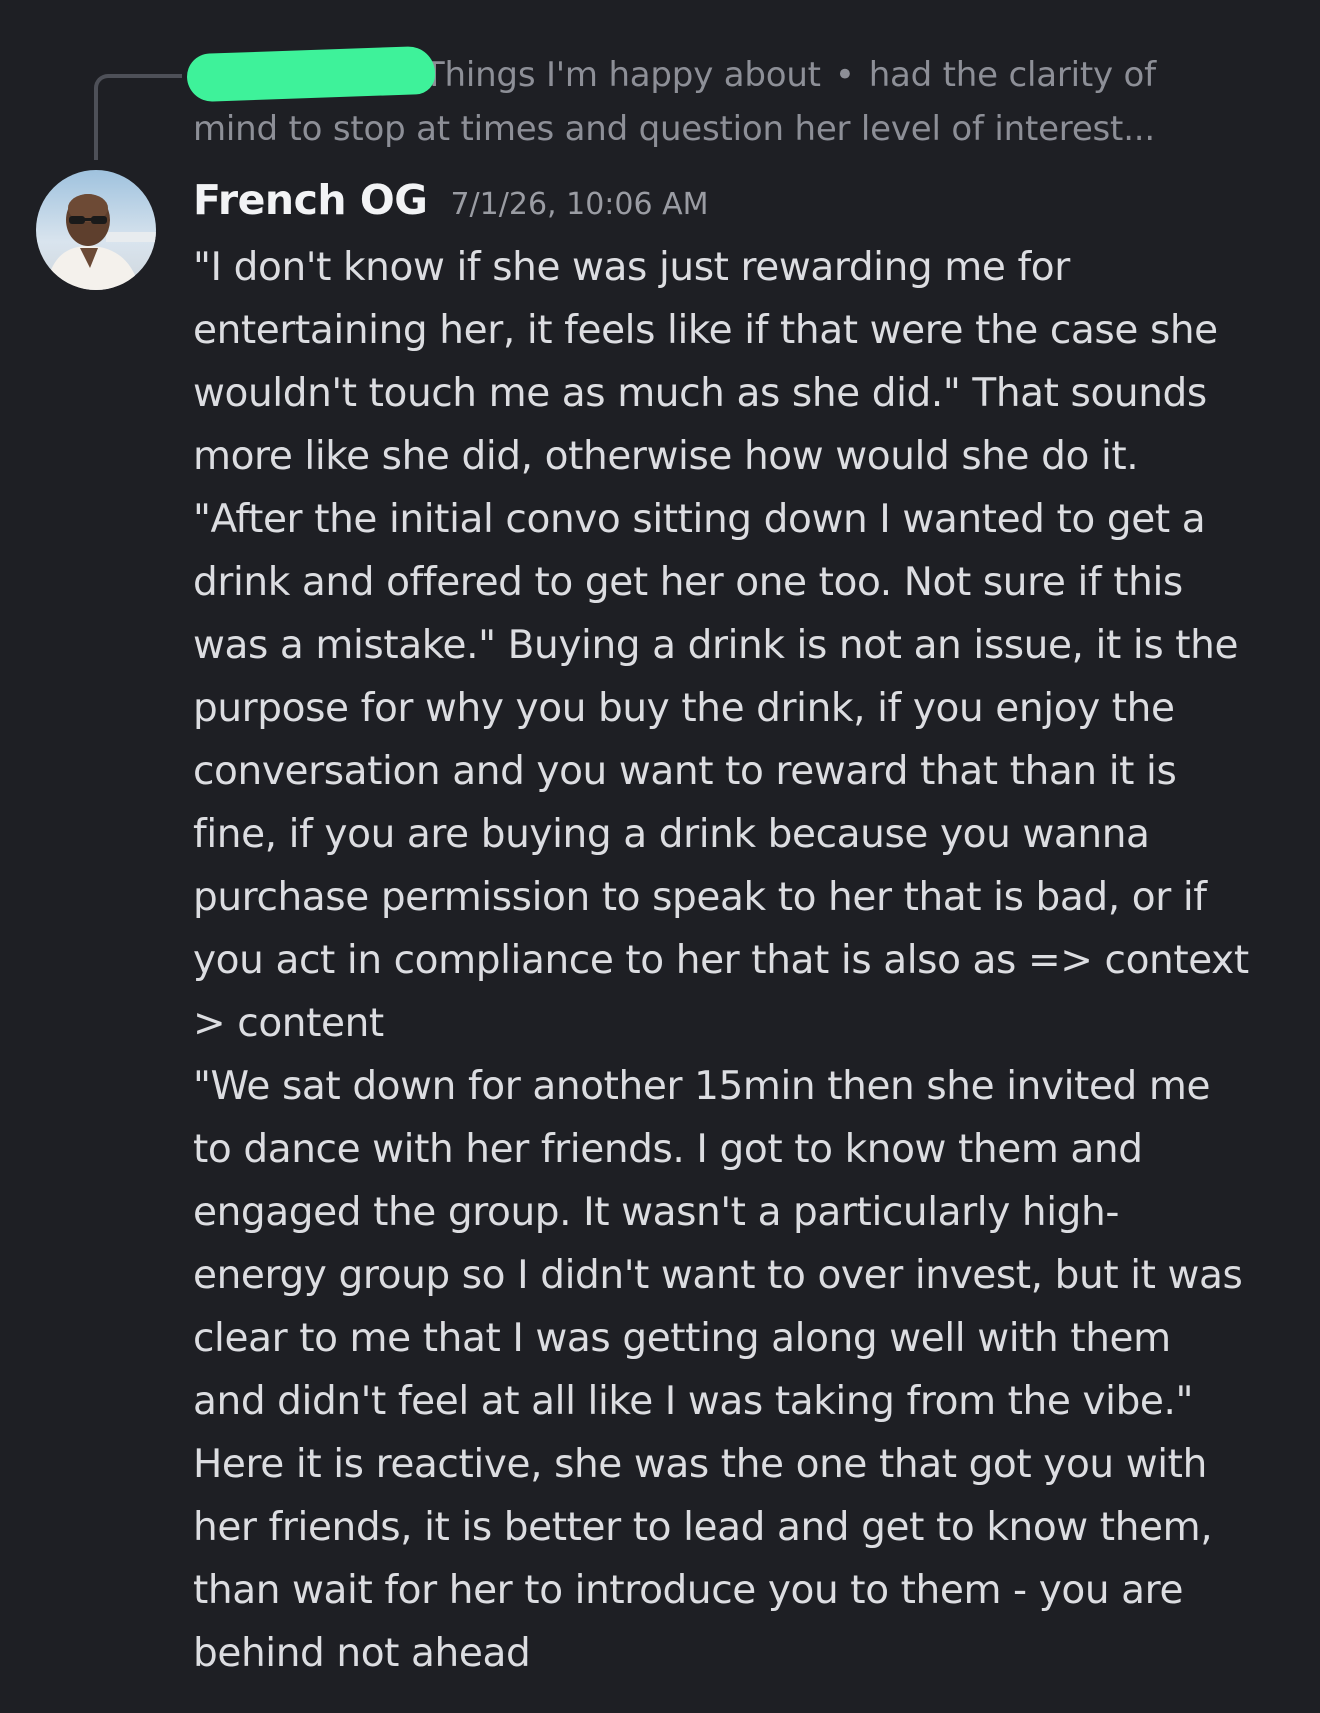 The width and height of the screenshot is (1320, 1713). Describe the element at coordinates (362, 1653) in the screenshot. I see `message-line: behind not ahead` at that location.